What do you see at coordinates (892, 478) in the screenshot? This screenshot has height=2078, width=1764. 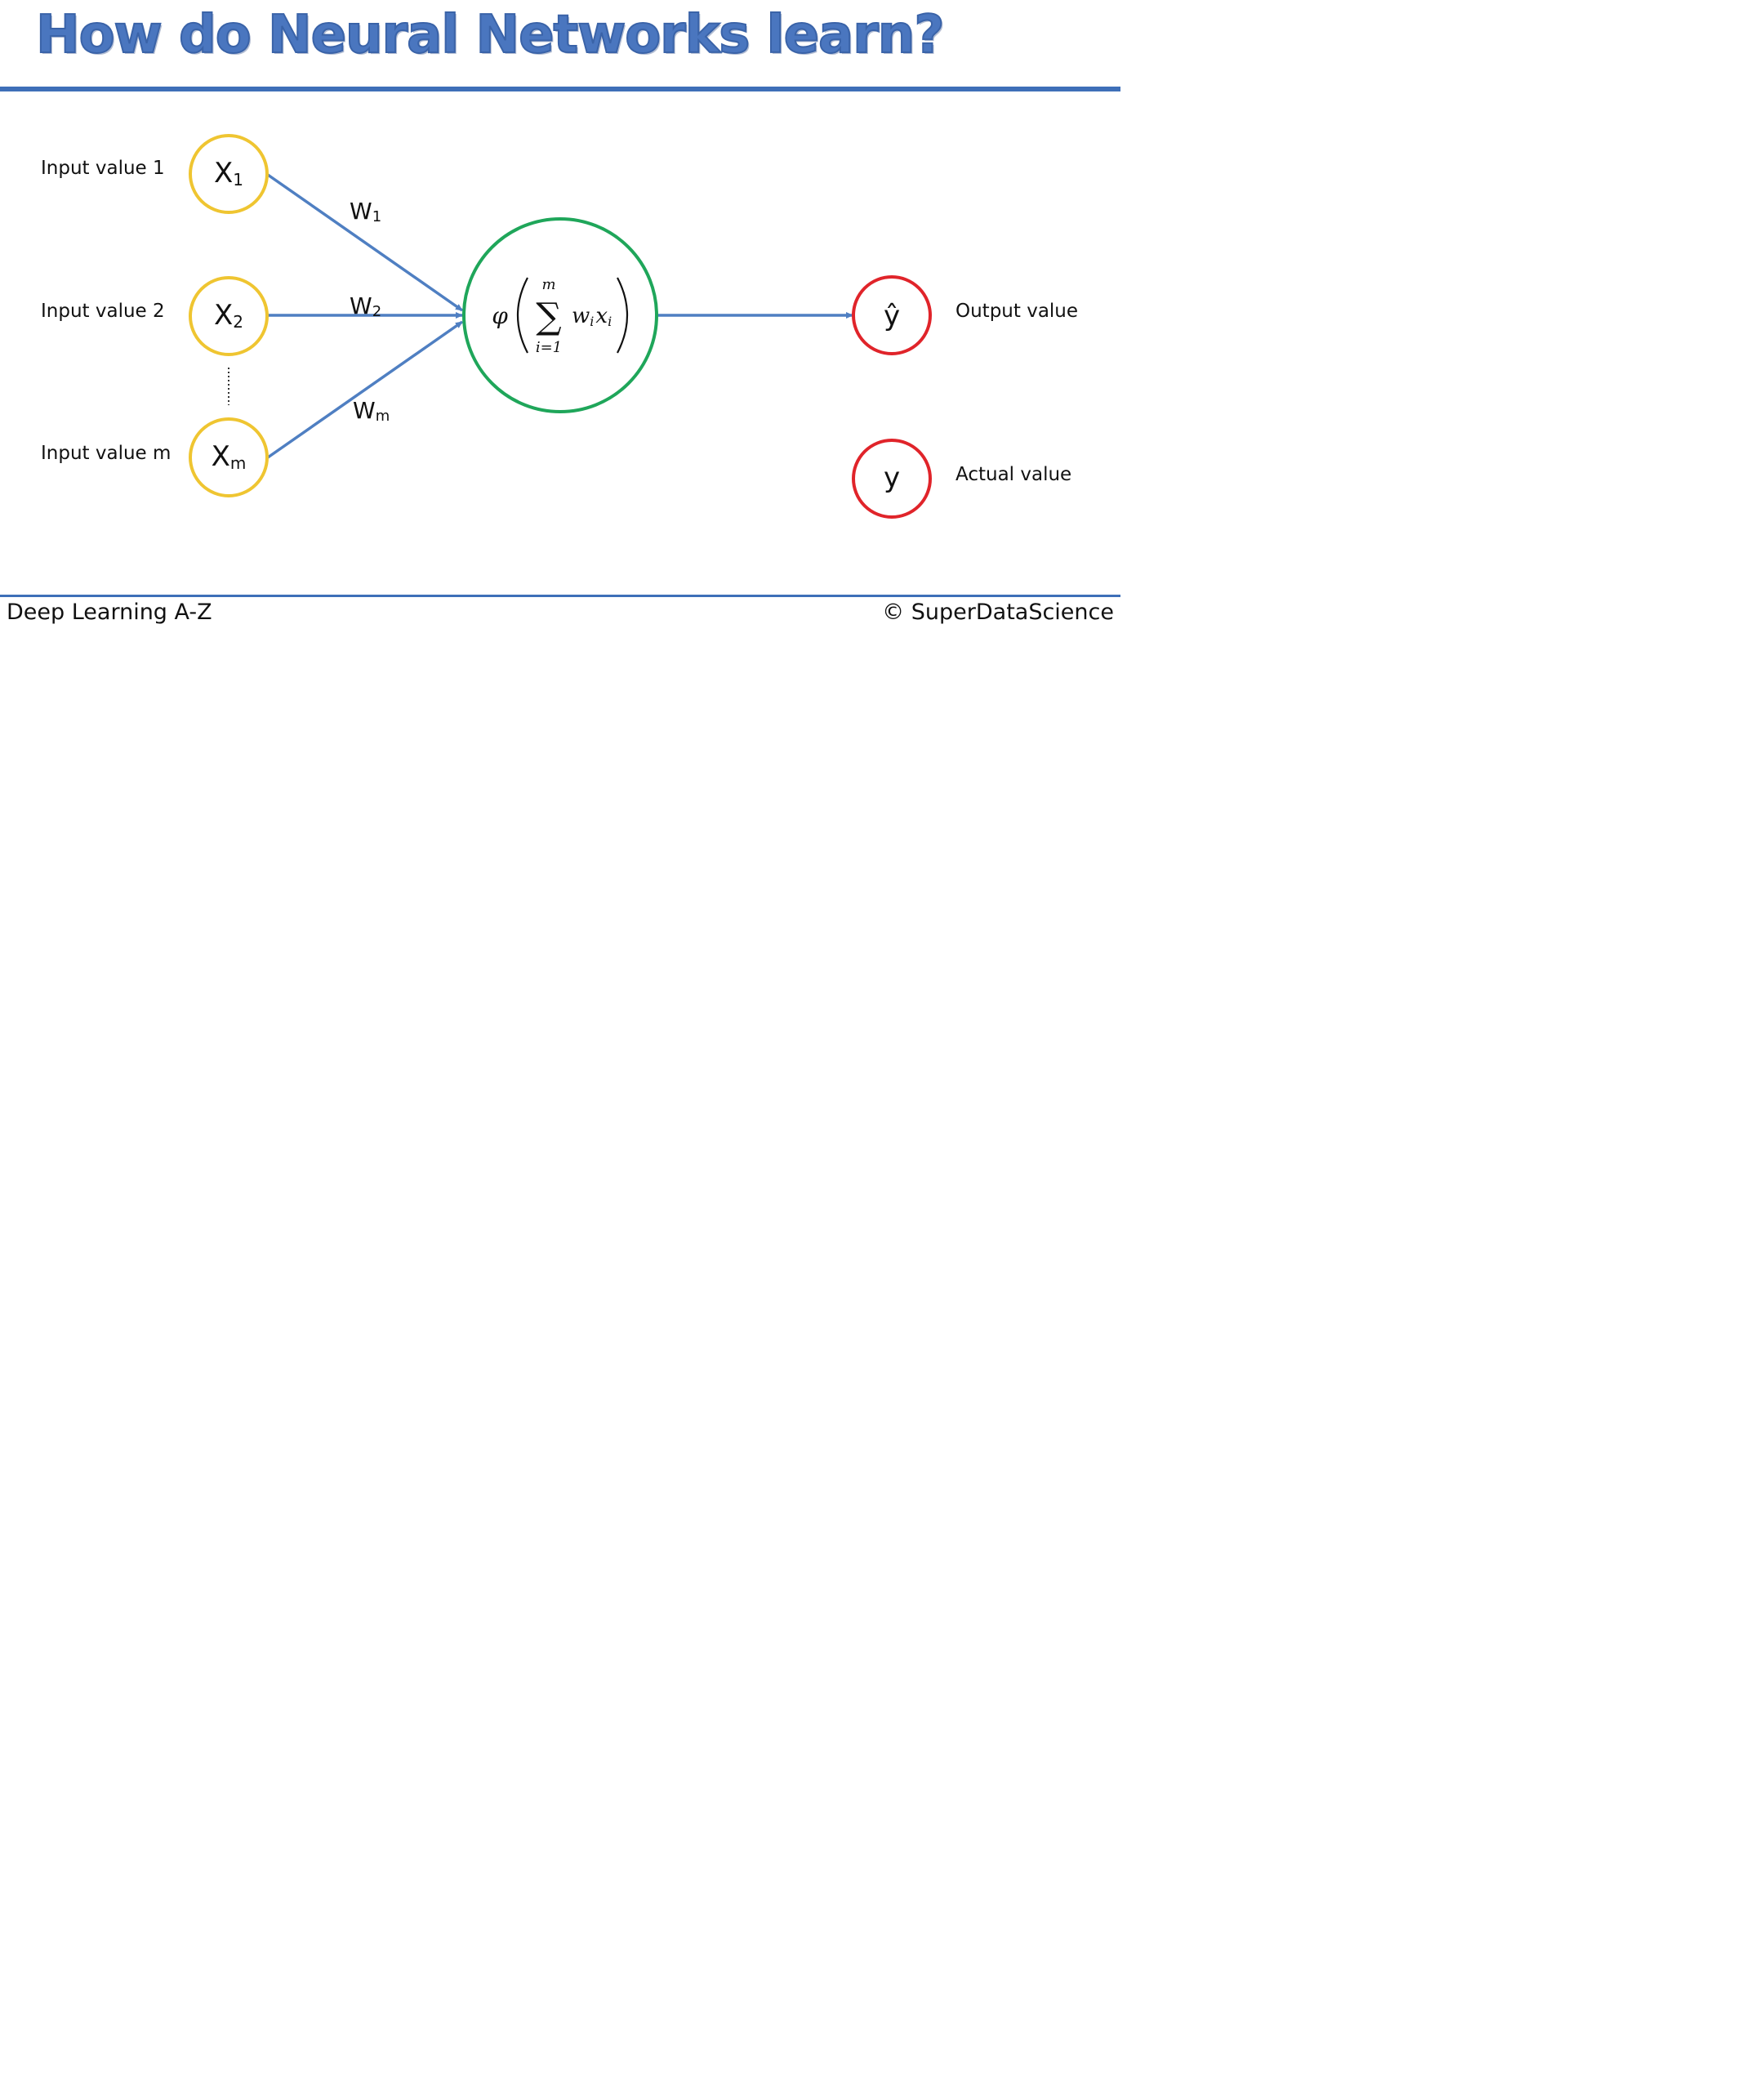 I see `output-node-actual-text: y` at bounding box center [892, 478].